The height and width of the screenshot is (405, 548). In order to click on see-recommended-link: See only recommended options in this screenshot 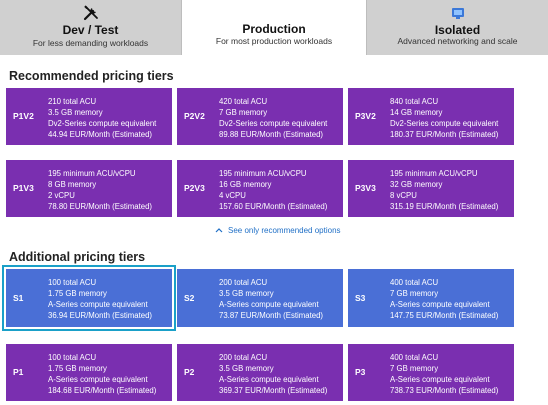, I will do `click(278, 230)`.